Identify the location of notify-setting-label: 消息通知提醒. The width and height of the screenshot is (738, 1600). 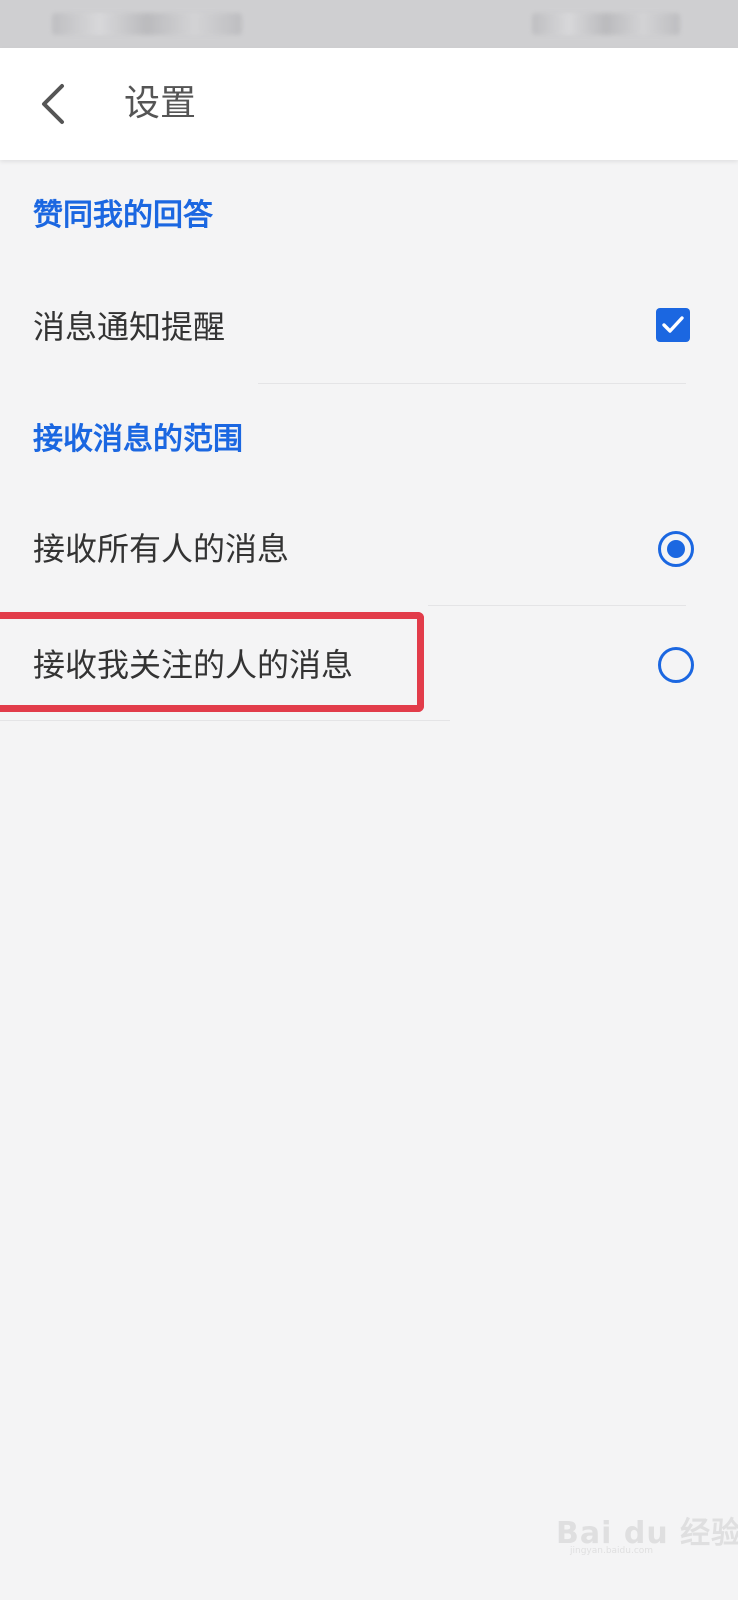
(129, 327).